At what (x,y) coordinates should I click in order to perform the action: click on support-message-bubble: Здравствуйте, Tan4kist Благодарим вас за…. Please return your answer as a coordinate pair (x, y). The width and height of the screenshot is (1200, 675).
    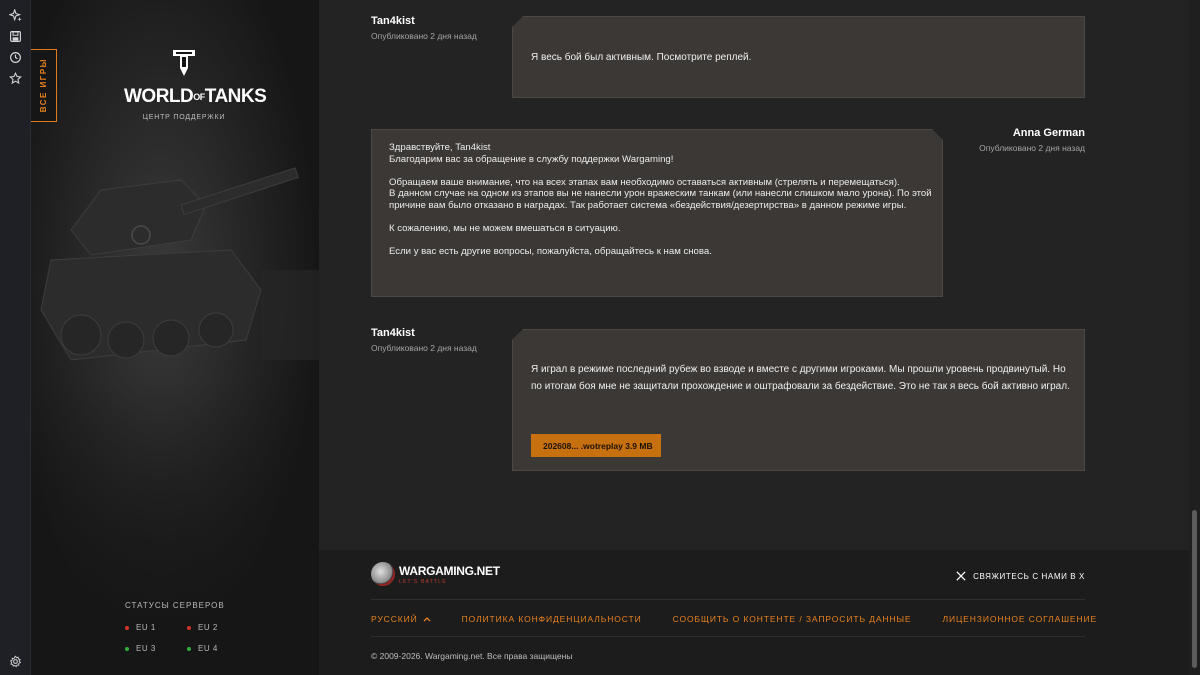
    Looking at the image, I should click on (657, 213).